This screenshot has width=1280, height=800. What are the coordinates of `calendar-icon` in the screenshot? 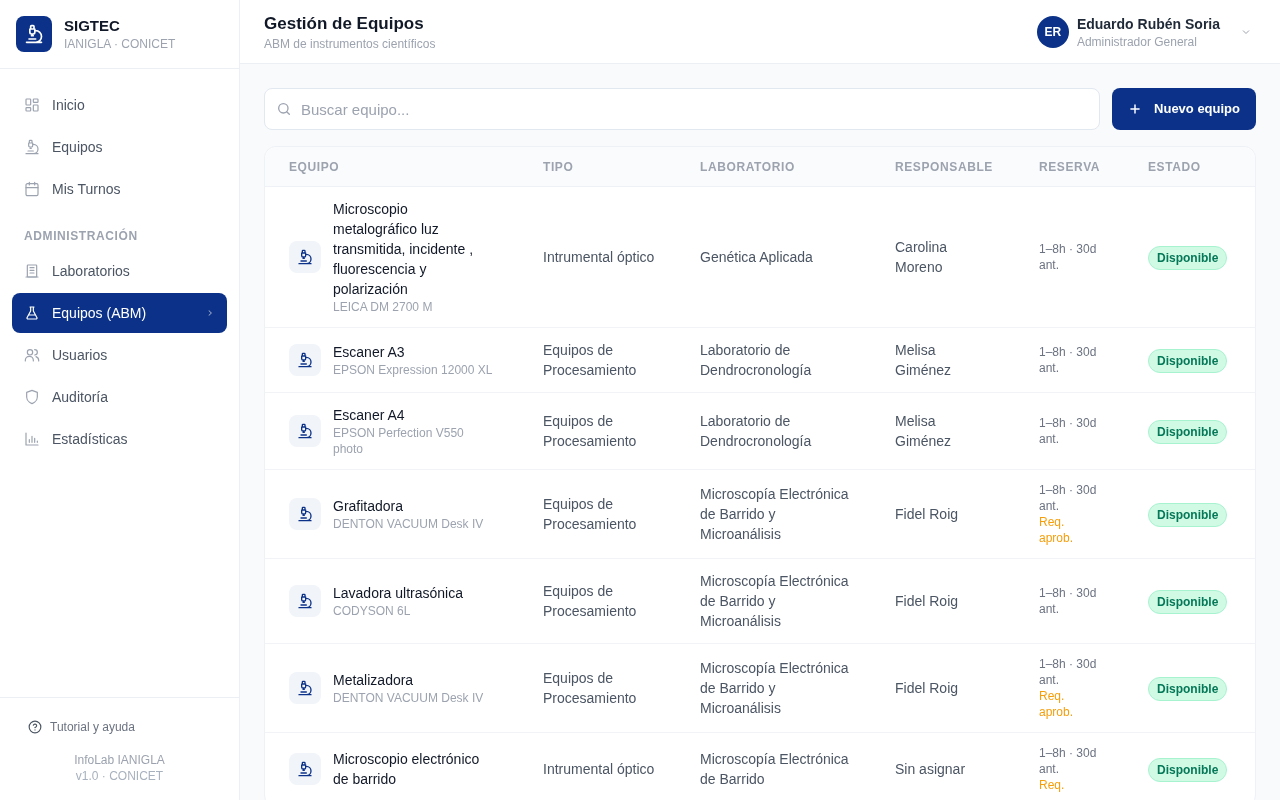 It's located at (32, 189).